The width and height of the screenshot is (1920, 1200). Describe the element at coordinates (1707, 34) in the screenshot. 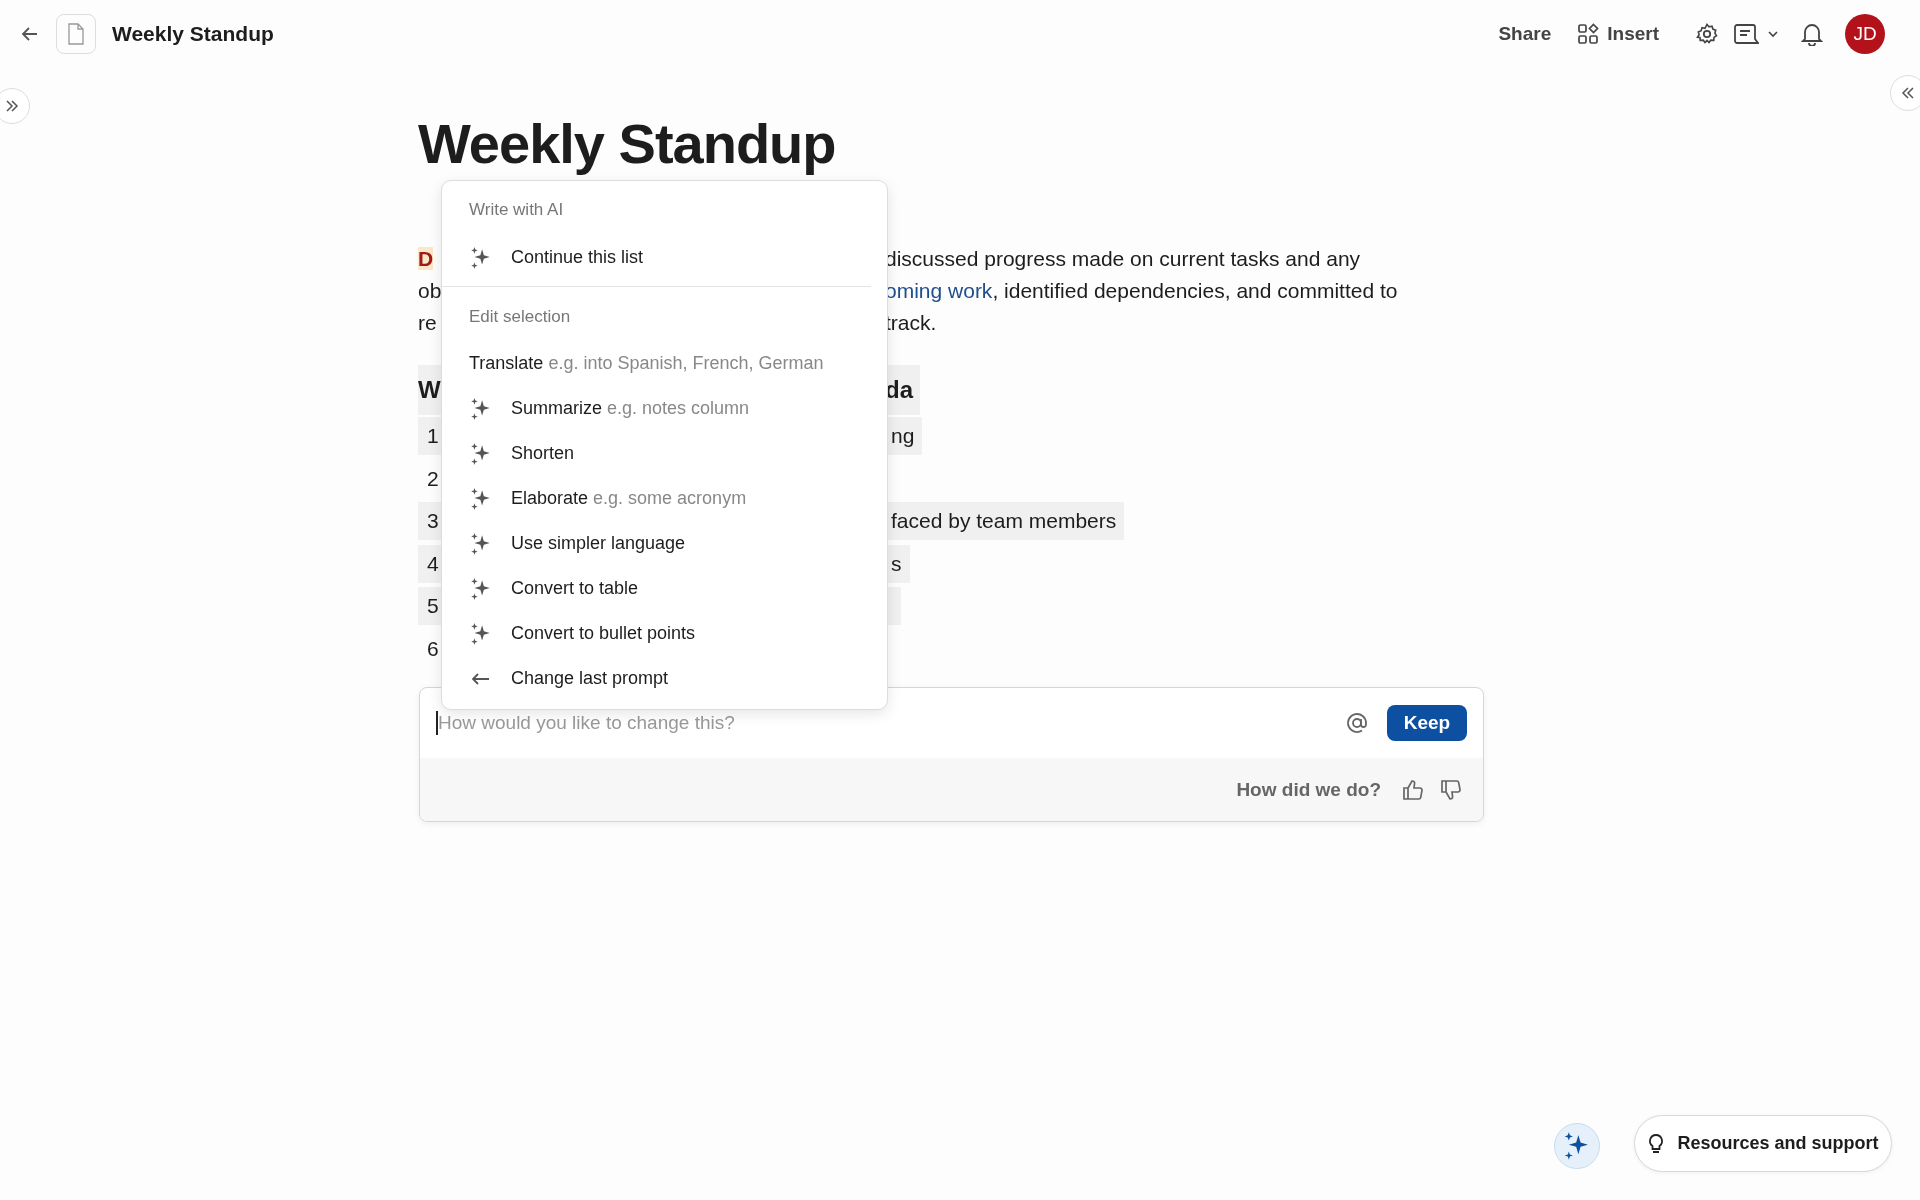

I see `settings-icon` at that location.